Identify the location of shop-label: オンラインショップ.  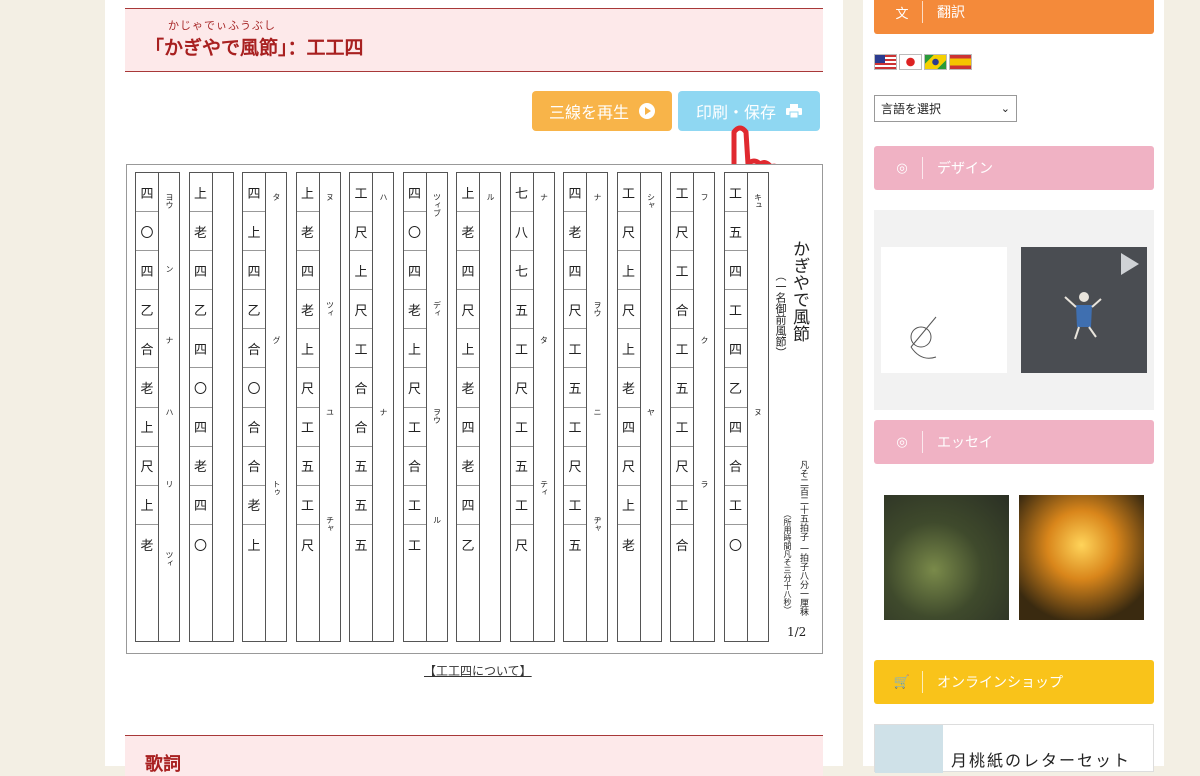
(1000, 683).